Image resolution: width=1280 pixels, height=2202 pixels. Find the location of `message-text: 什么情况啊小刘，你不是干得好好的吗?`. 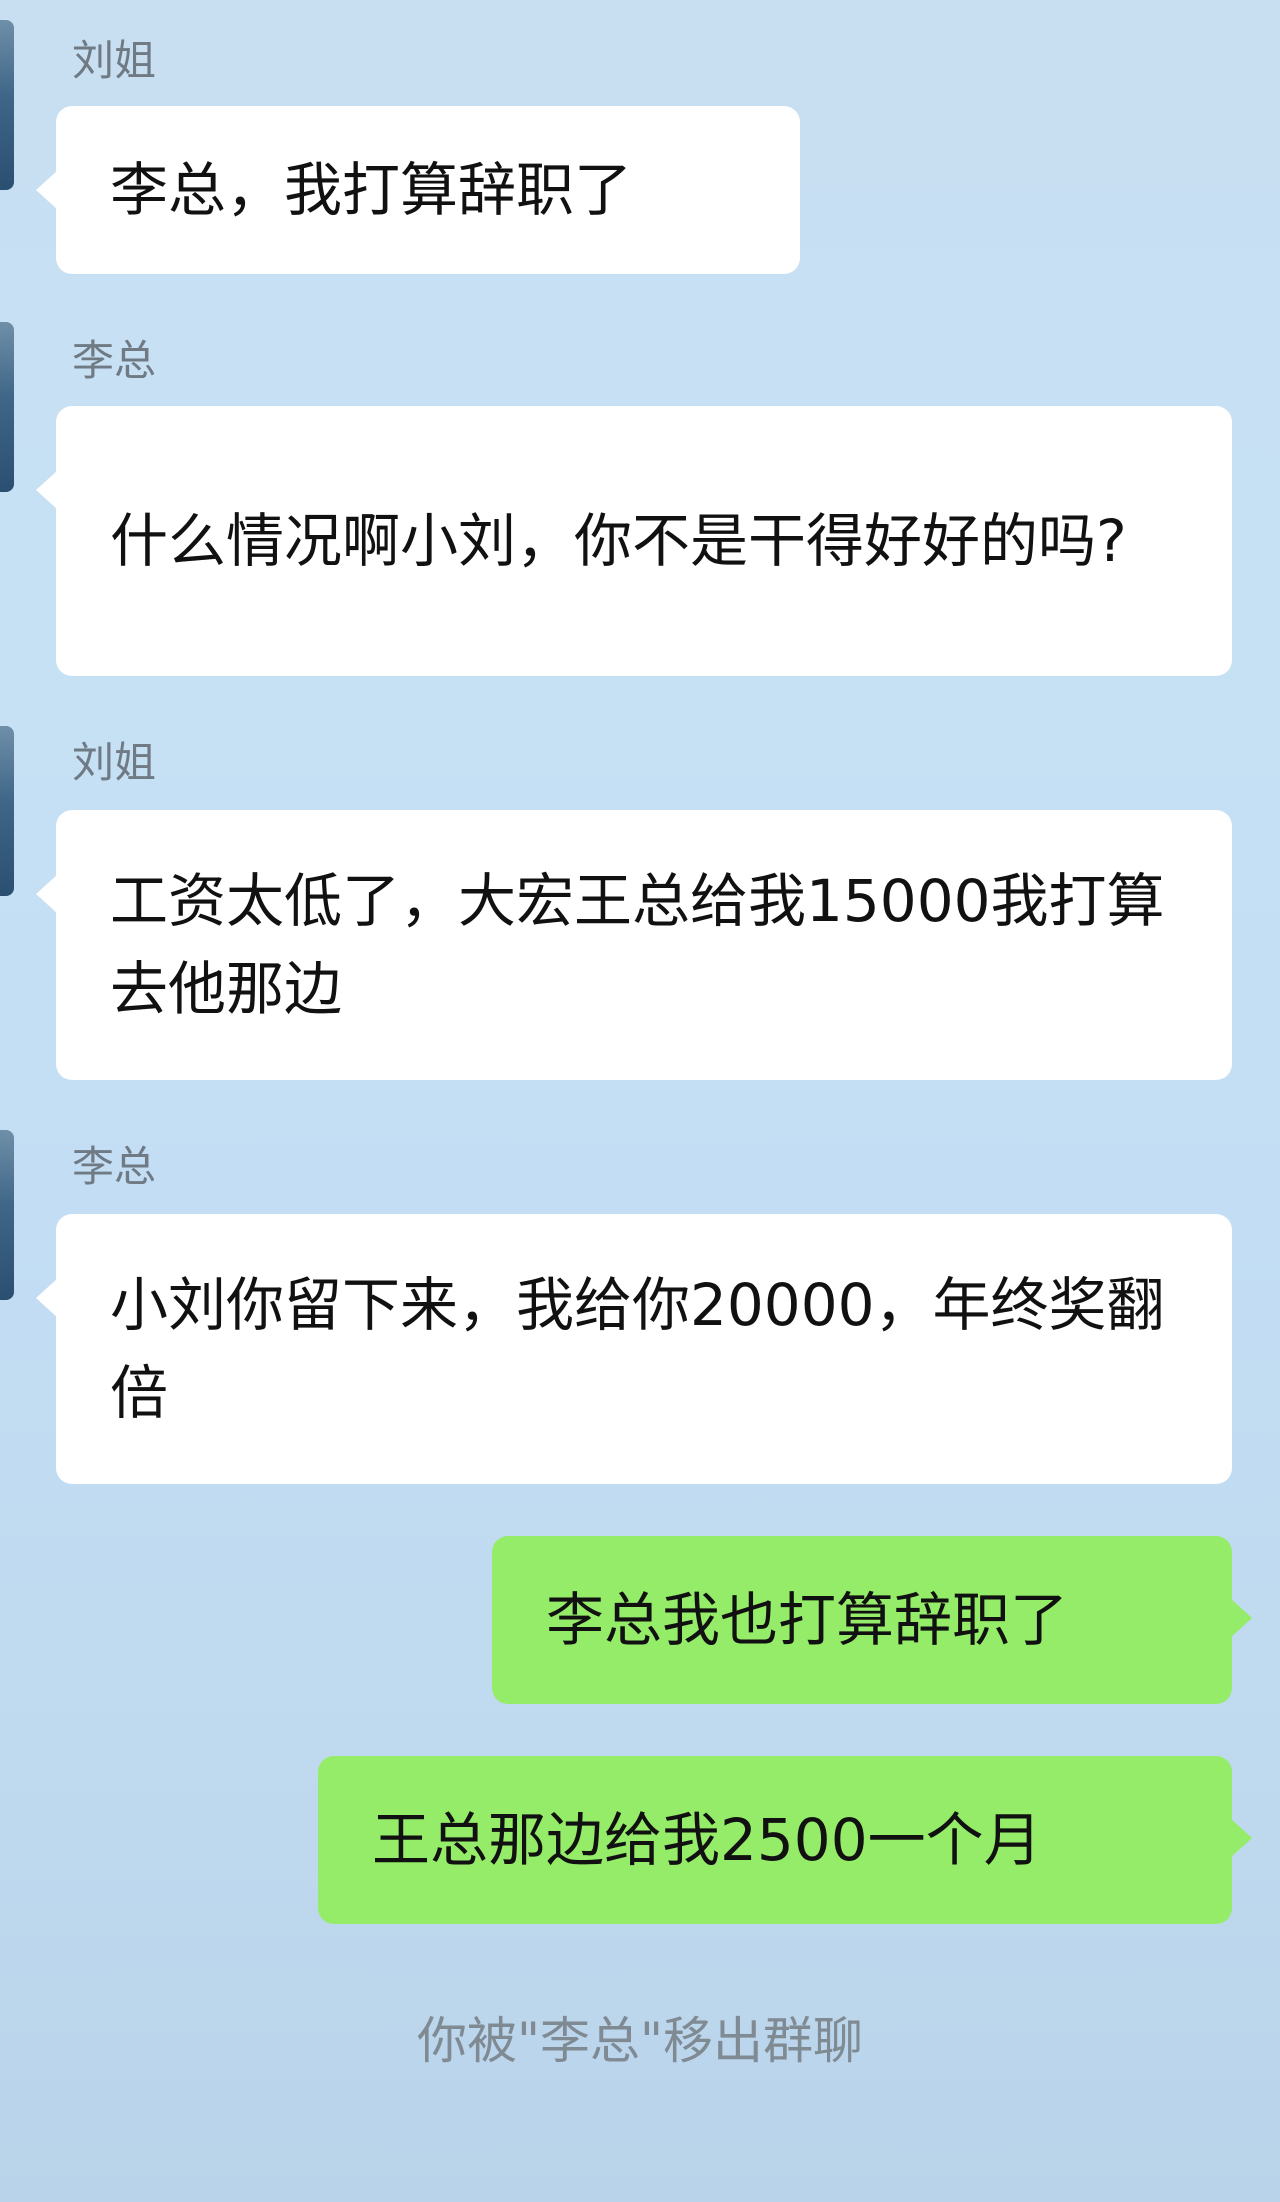

message-text: 什么情况啊小刘，你不是干得好好的吗? is located at coordinates (618, 541).